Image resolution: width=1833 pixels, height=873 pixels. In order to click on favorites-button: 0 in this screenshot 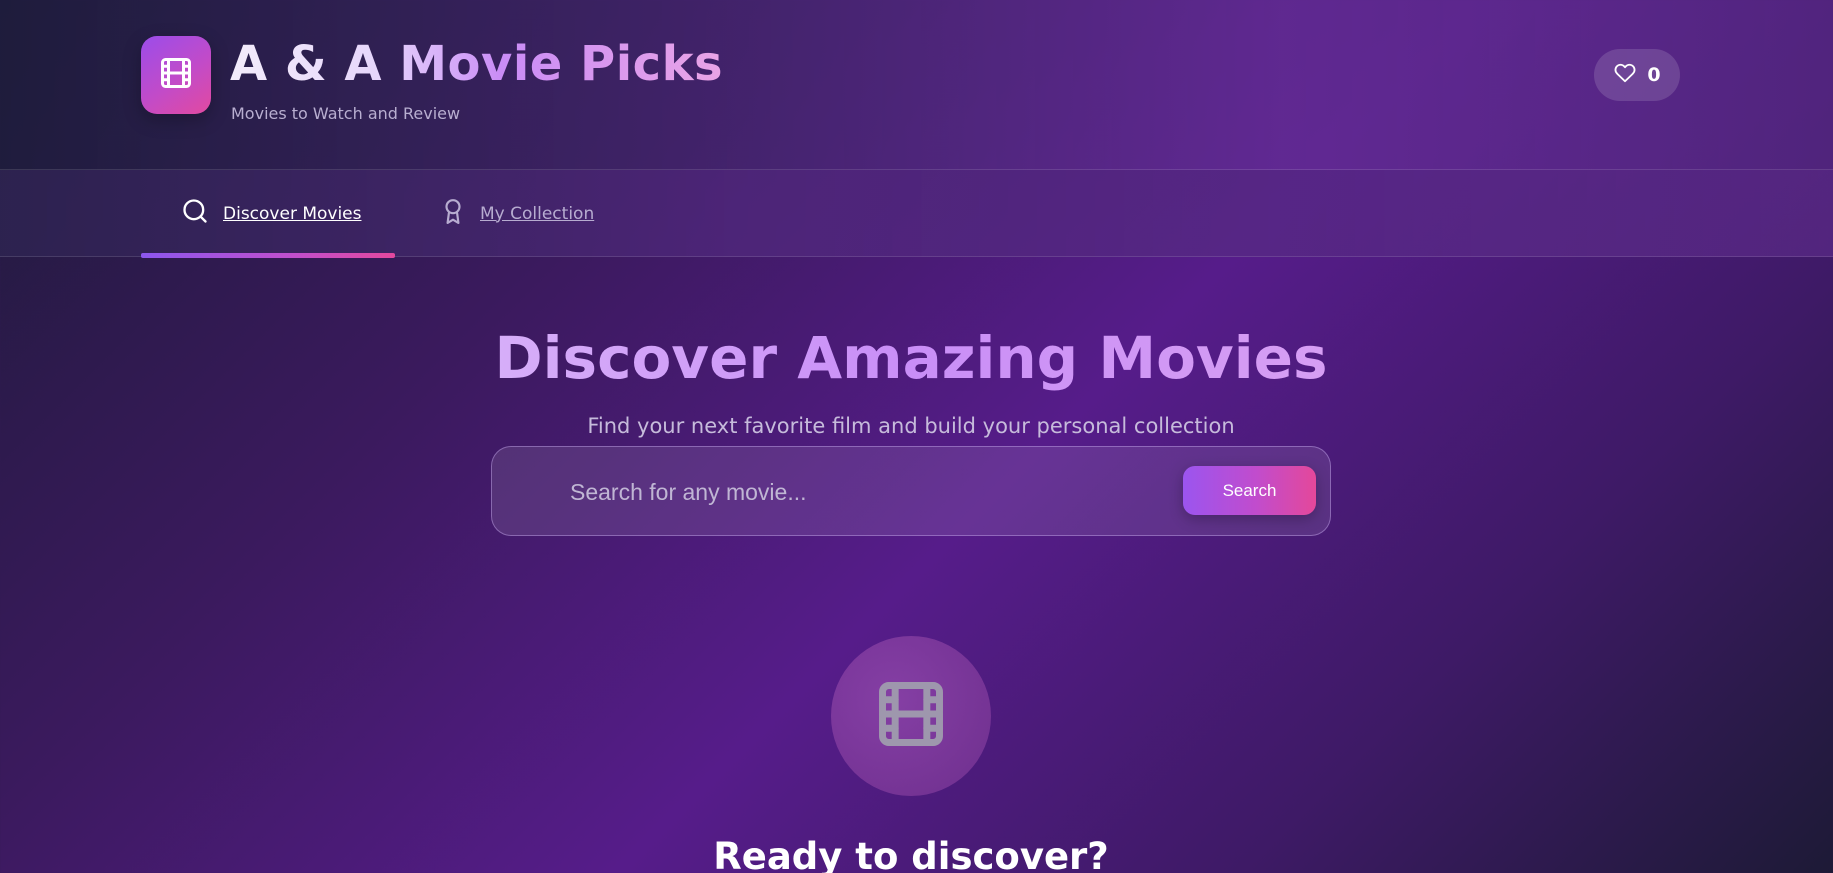, I will do `click(1637, 75)`.